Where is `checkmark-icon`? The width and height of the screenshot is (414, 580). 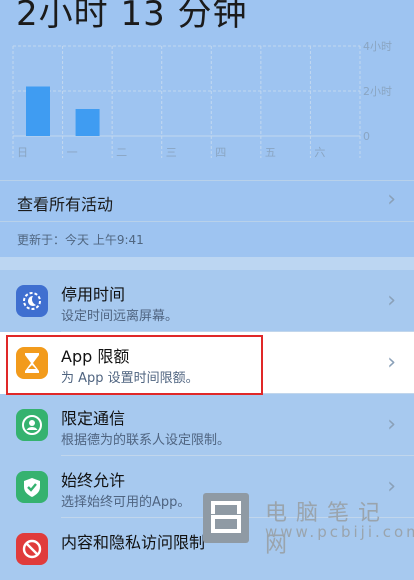
checkmark-icon is located at coordinates (32, 487).